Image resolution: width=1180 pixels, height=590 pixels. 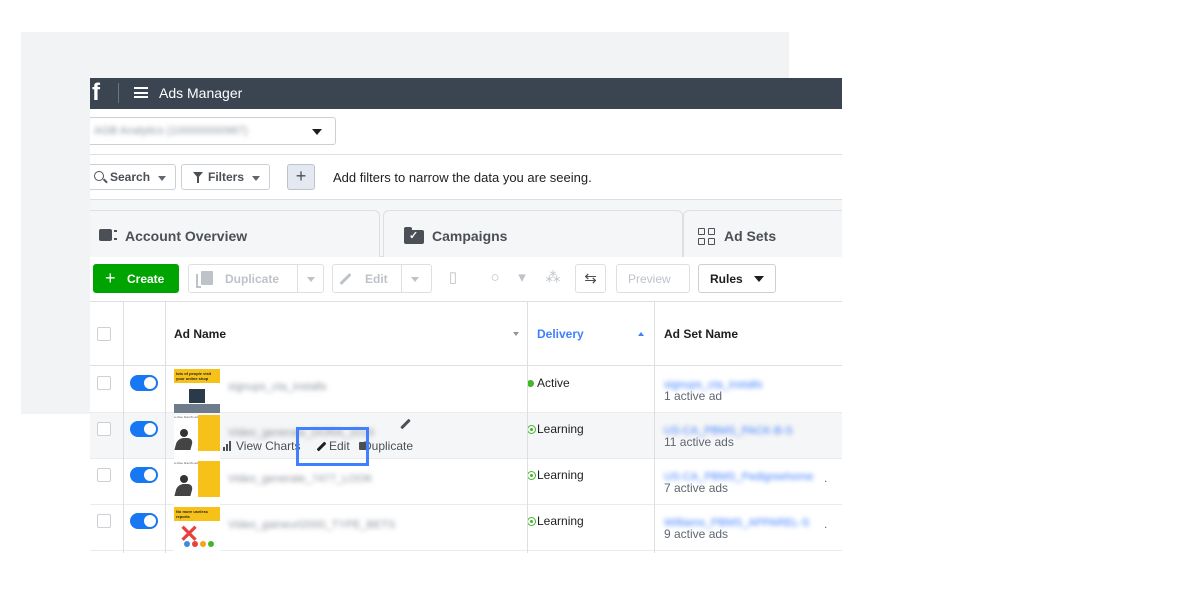 What do you see at coordinates (470, 236) in the screenshot?
I see `tab-label: Campaigns` at bounding box center [470, 236].